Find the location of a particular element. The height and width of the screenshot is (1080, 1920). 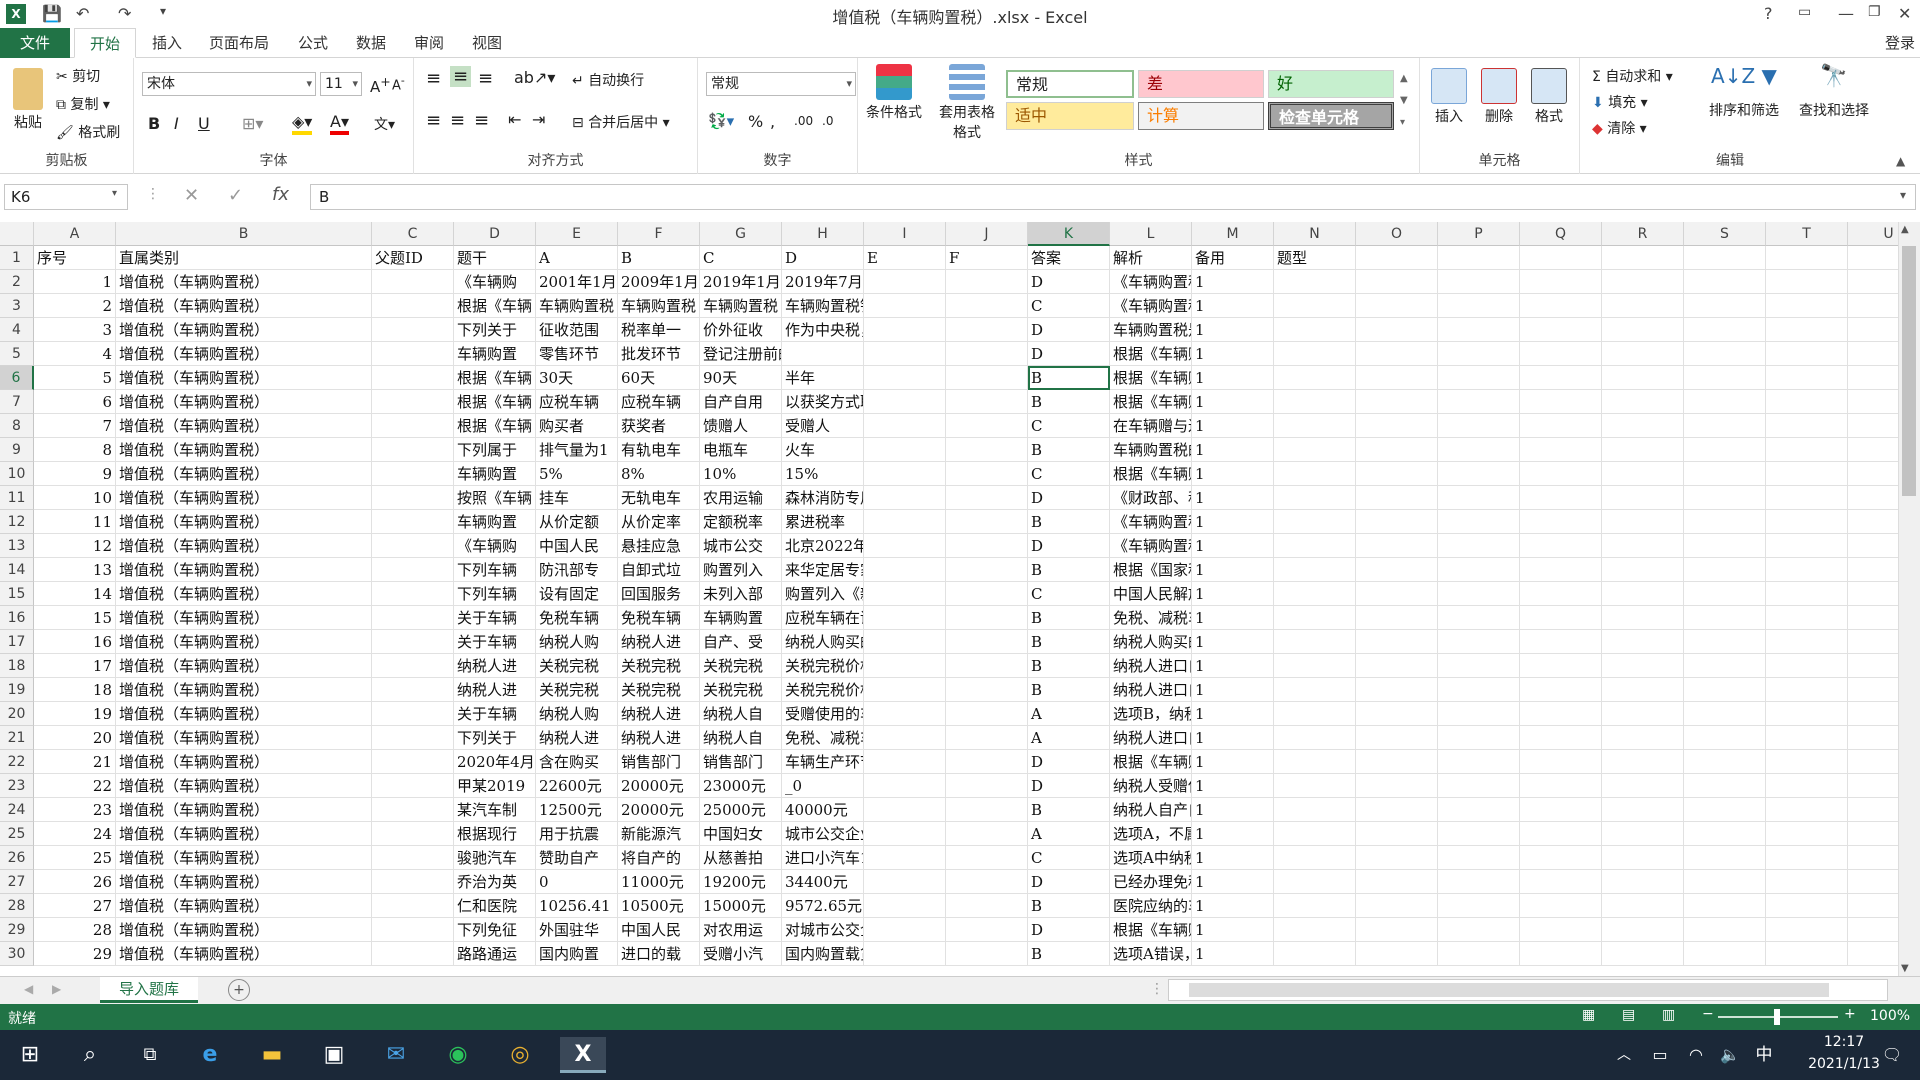

help-button: ? is located at coordinates (1768, 13).